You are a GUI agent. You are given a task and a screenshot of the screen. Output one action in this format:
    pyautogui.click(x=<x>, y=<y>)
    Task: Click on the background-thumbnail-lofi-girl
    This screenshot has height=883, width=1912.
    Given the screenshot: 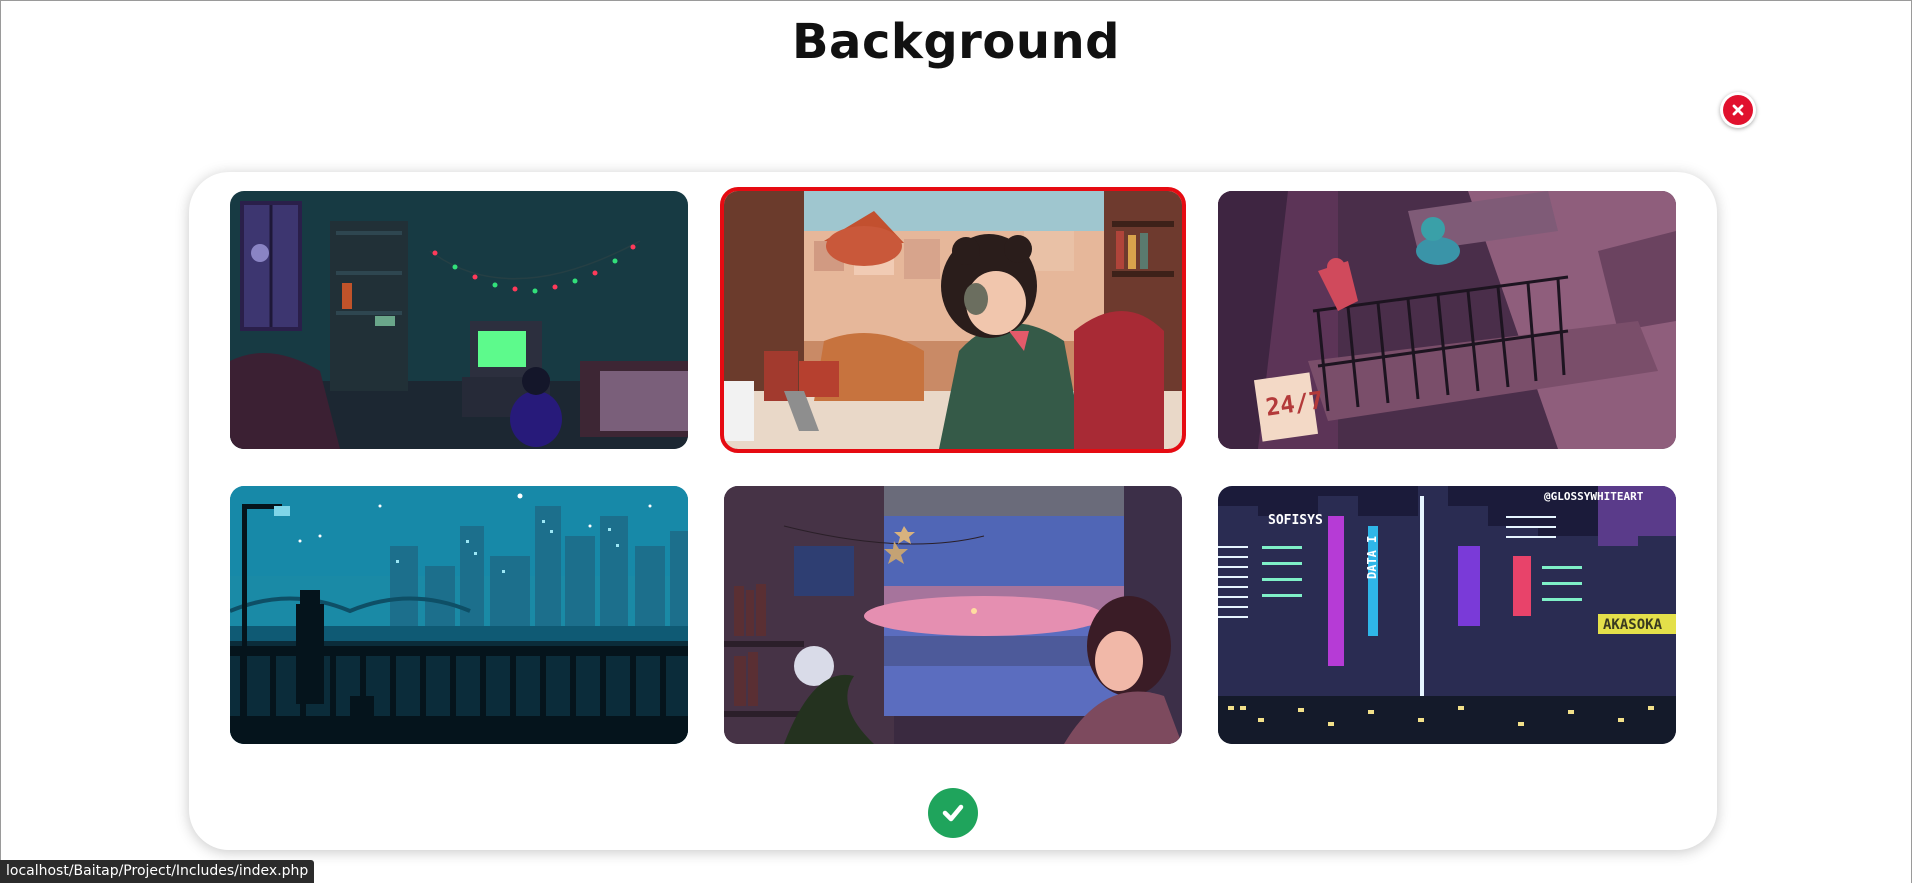 What is the action you would take?
    pyautogui.click(x=953, y=320)
    